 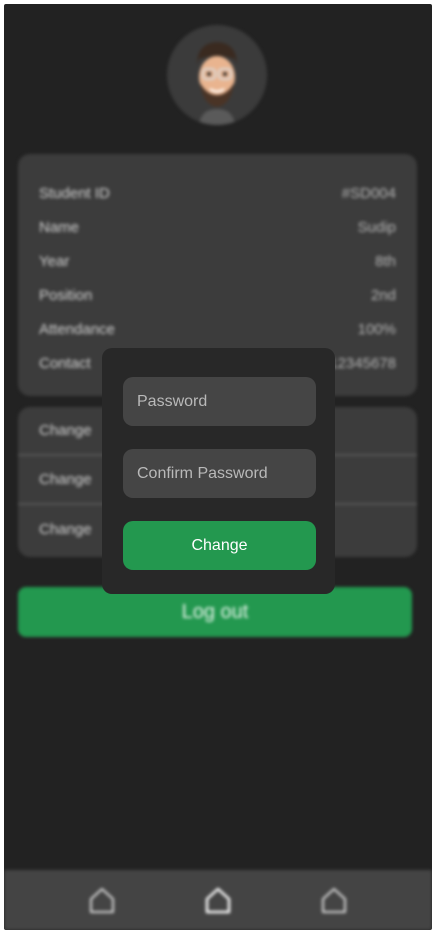 What do you see at coordinates (66, 295) in the screenshot?
I see `info-label: Position` at bounding box center [66, 295].